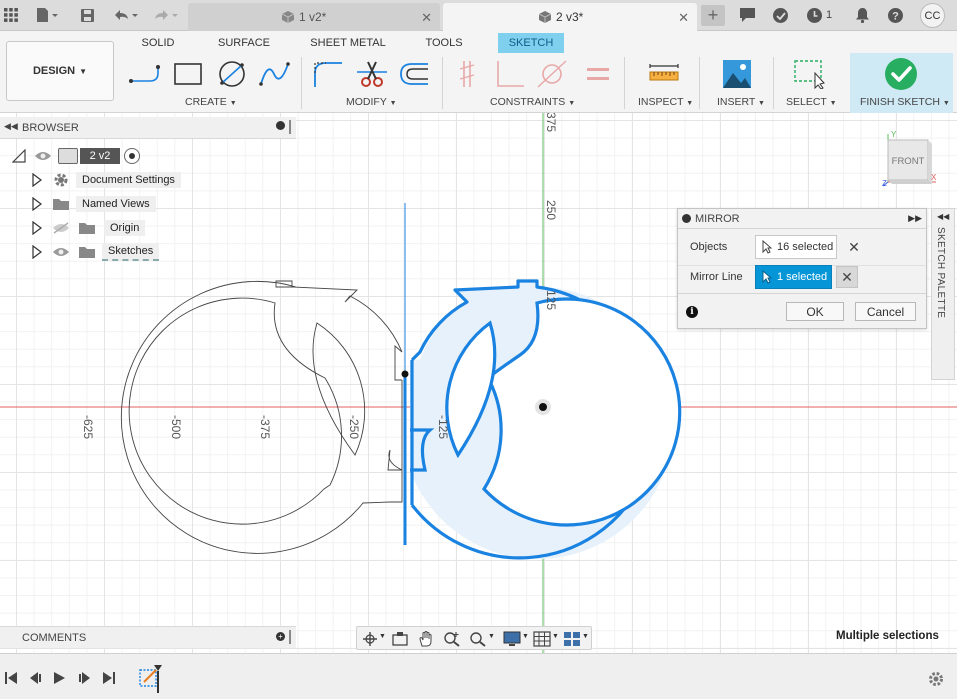  I want to click on sketch-palette-tab: ◀◀ SKETCH PALETTE, so click(943, 294).